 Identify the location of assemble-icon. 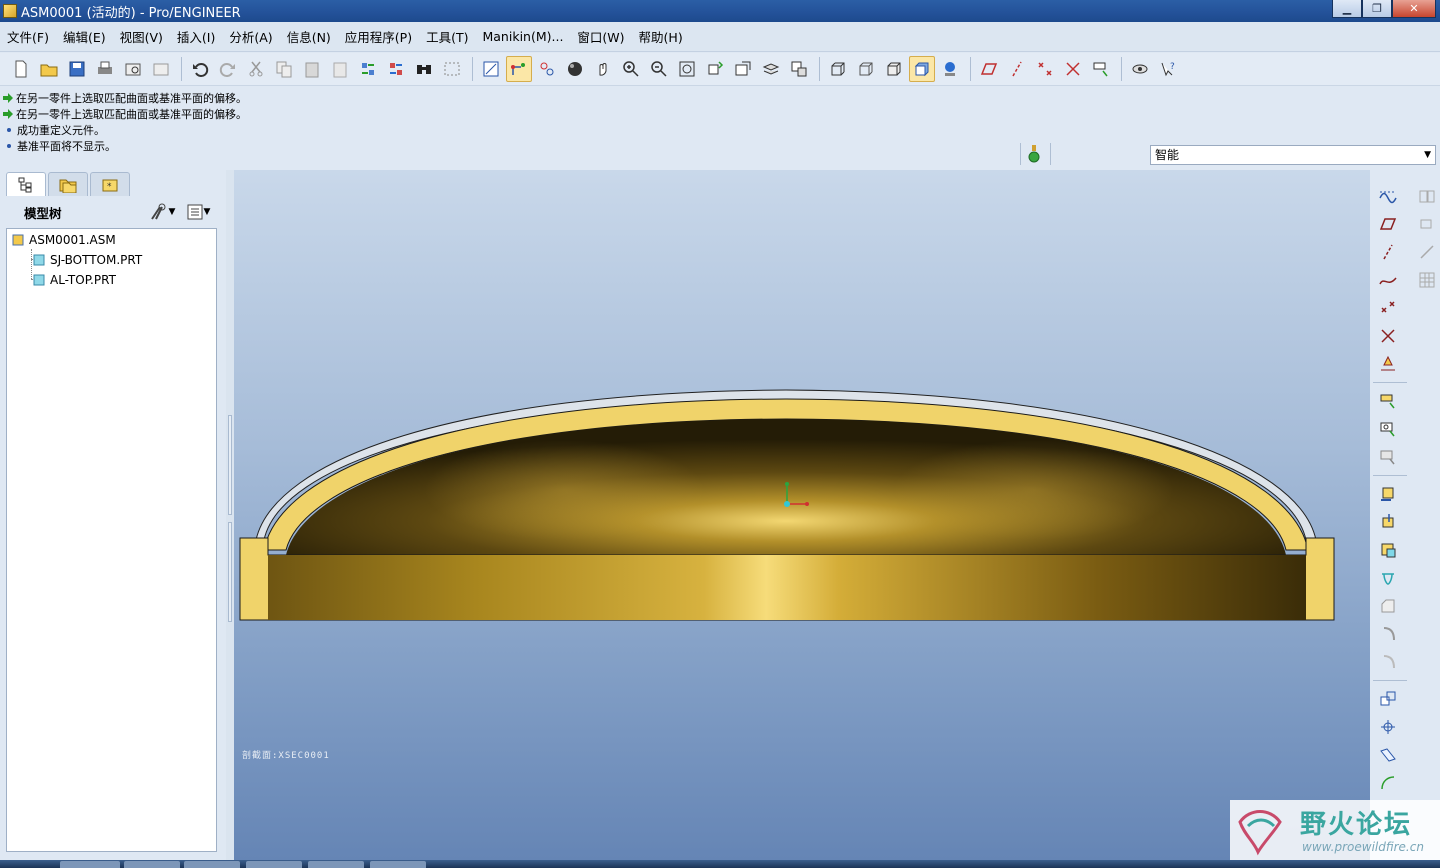
(1388, 401).